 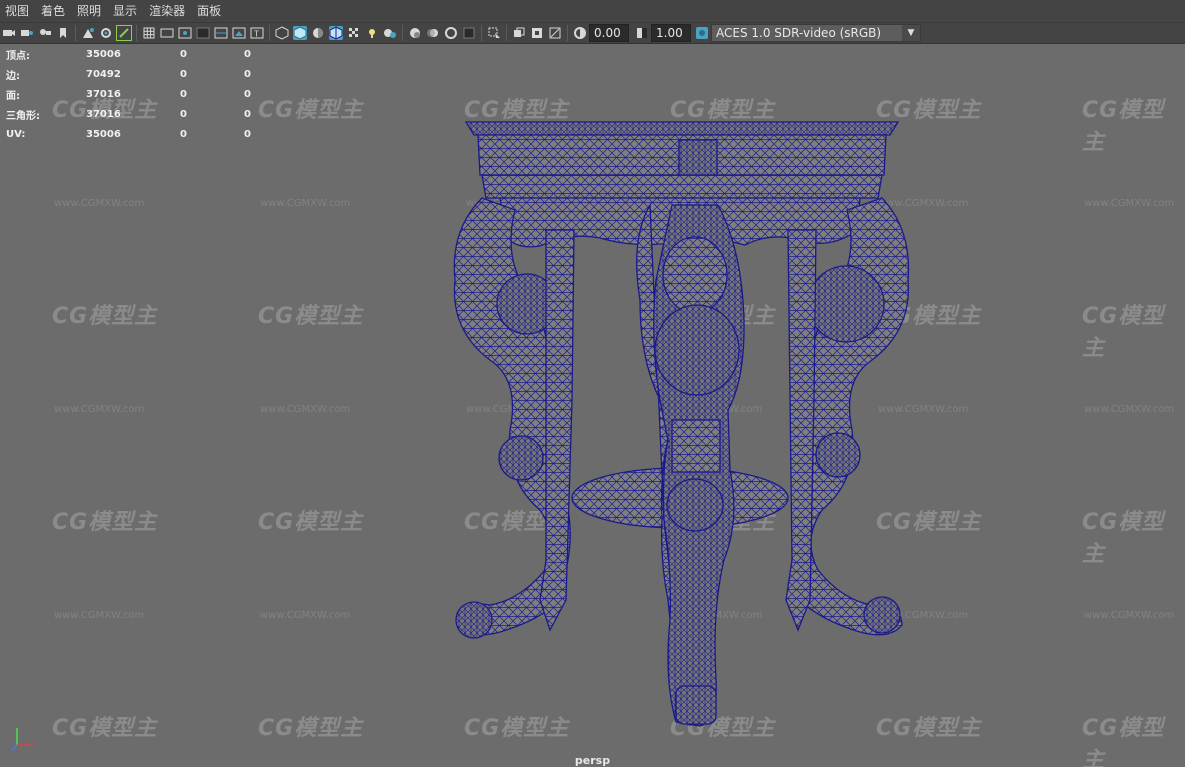 I want to click on stat-label: 面:, so click(x=13, y=96).